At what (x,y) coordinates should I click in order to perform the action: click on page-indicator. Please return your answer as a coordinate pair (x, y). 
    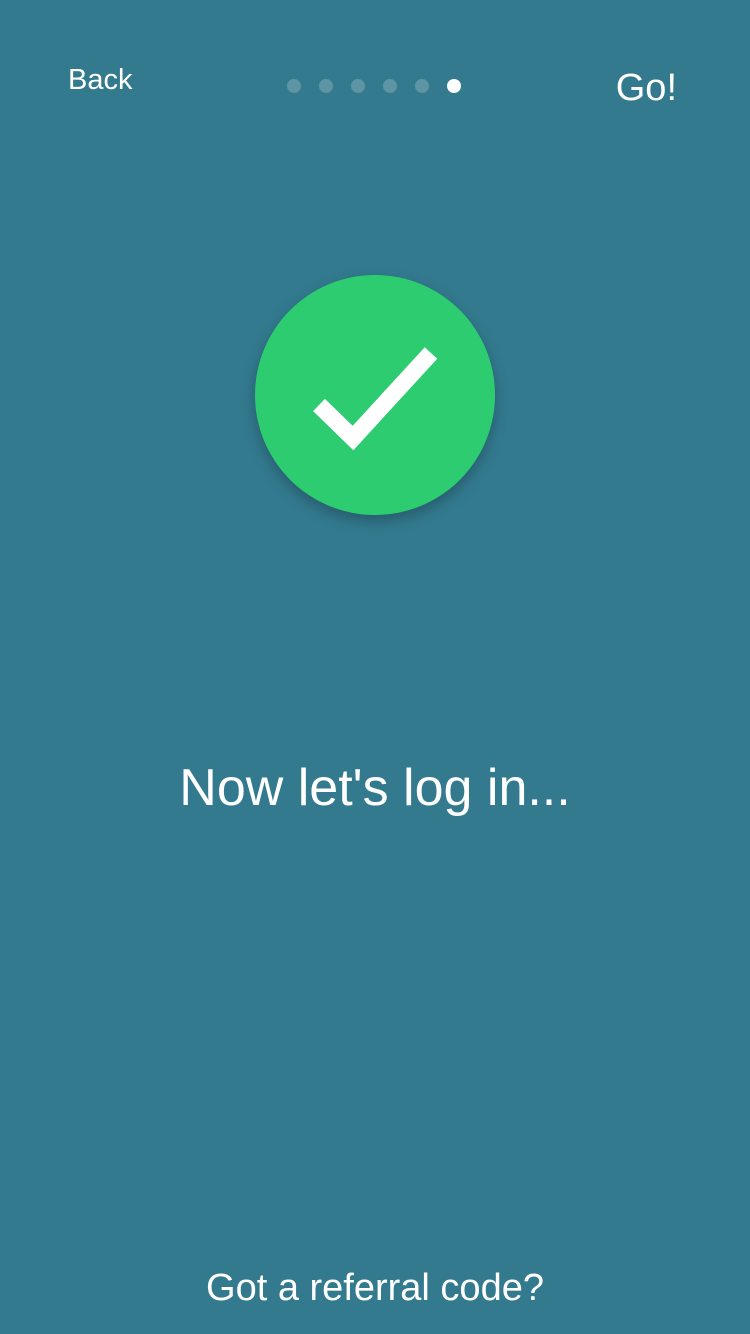
    Looking at the image, I should click on (374, 86).